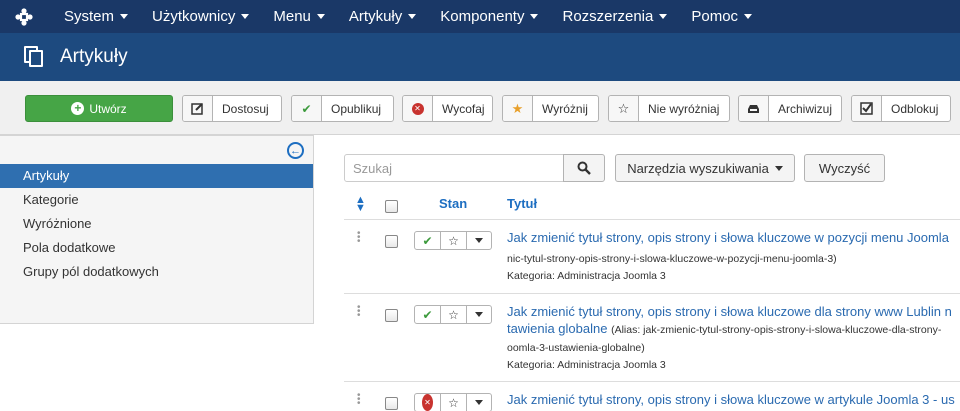 This screenshot has height=411, width=960. I want to click on menu-label: Menu, so click(292, 16).